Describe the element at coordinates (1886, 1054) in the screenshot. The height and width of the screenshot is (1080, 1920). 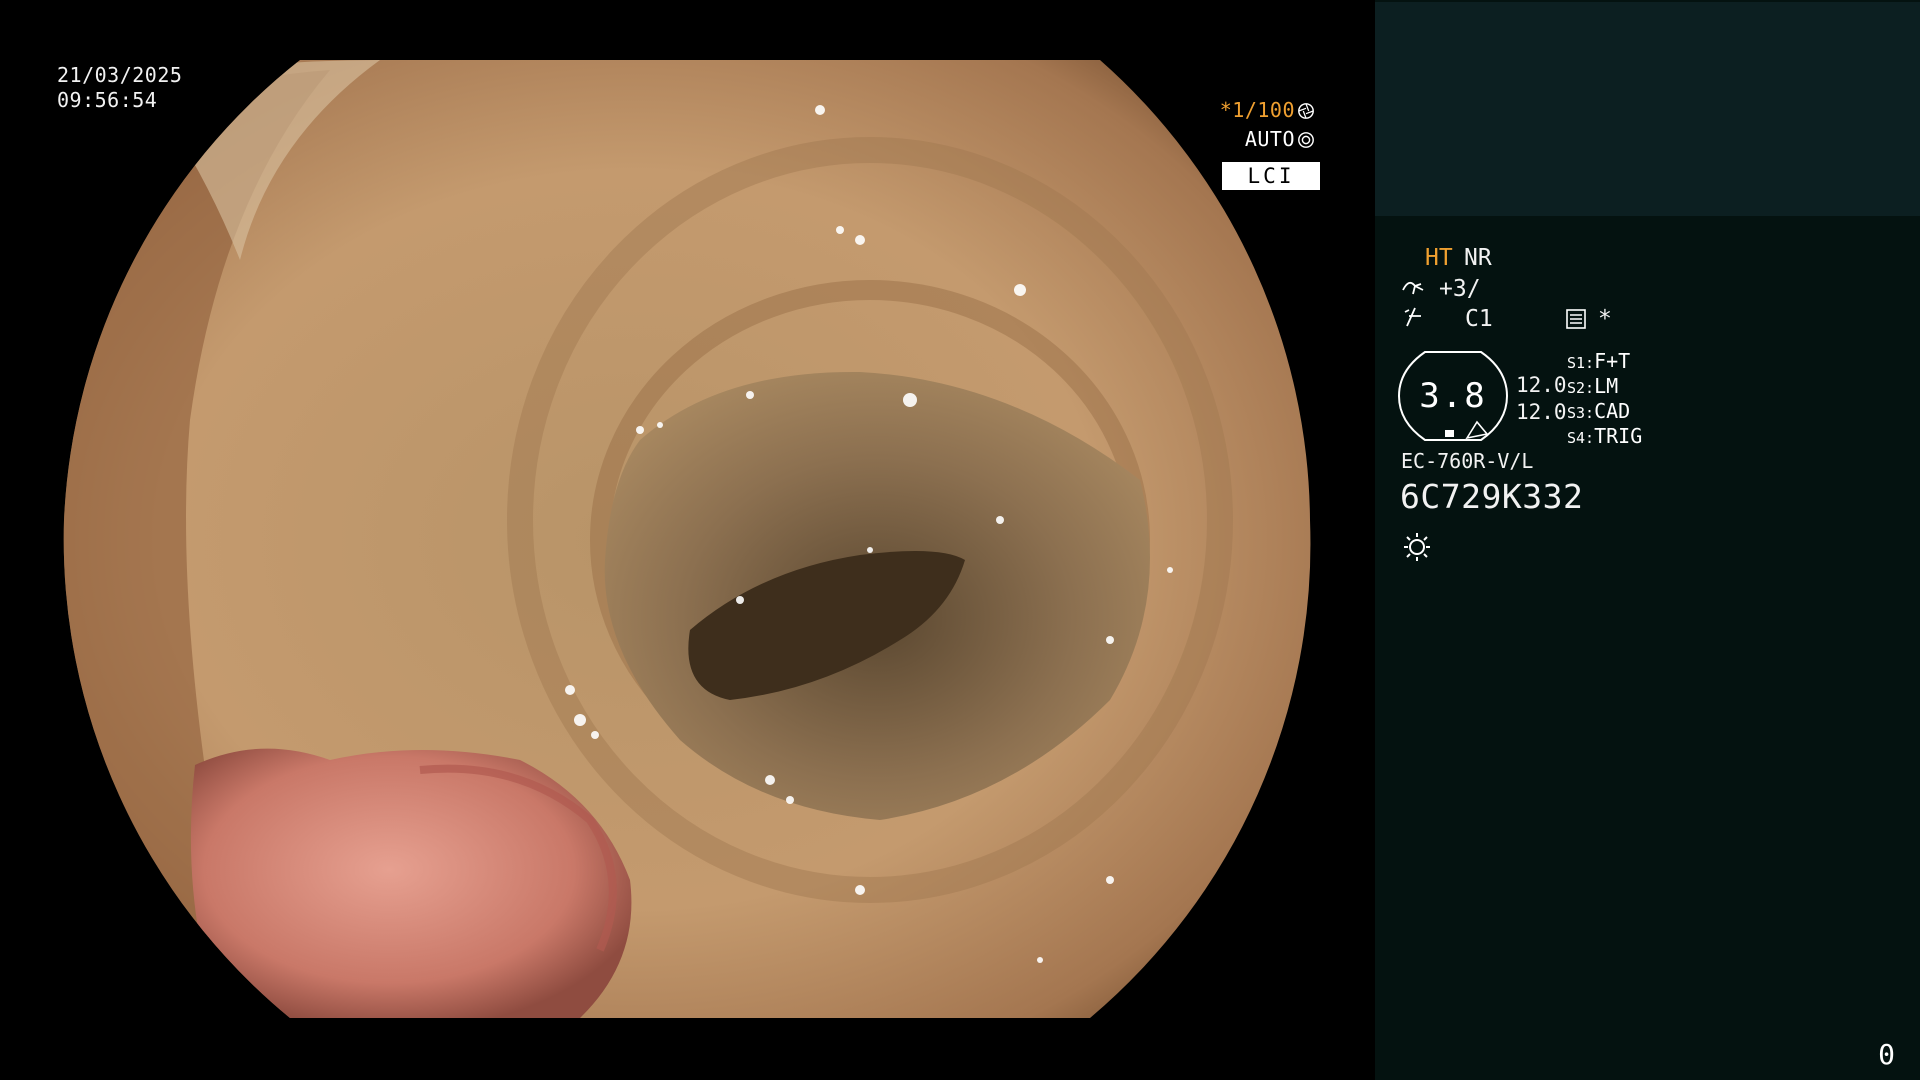
I see `page-number: 0` at that location.